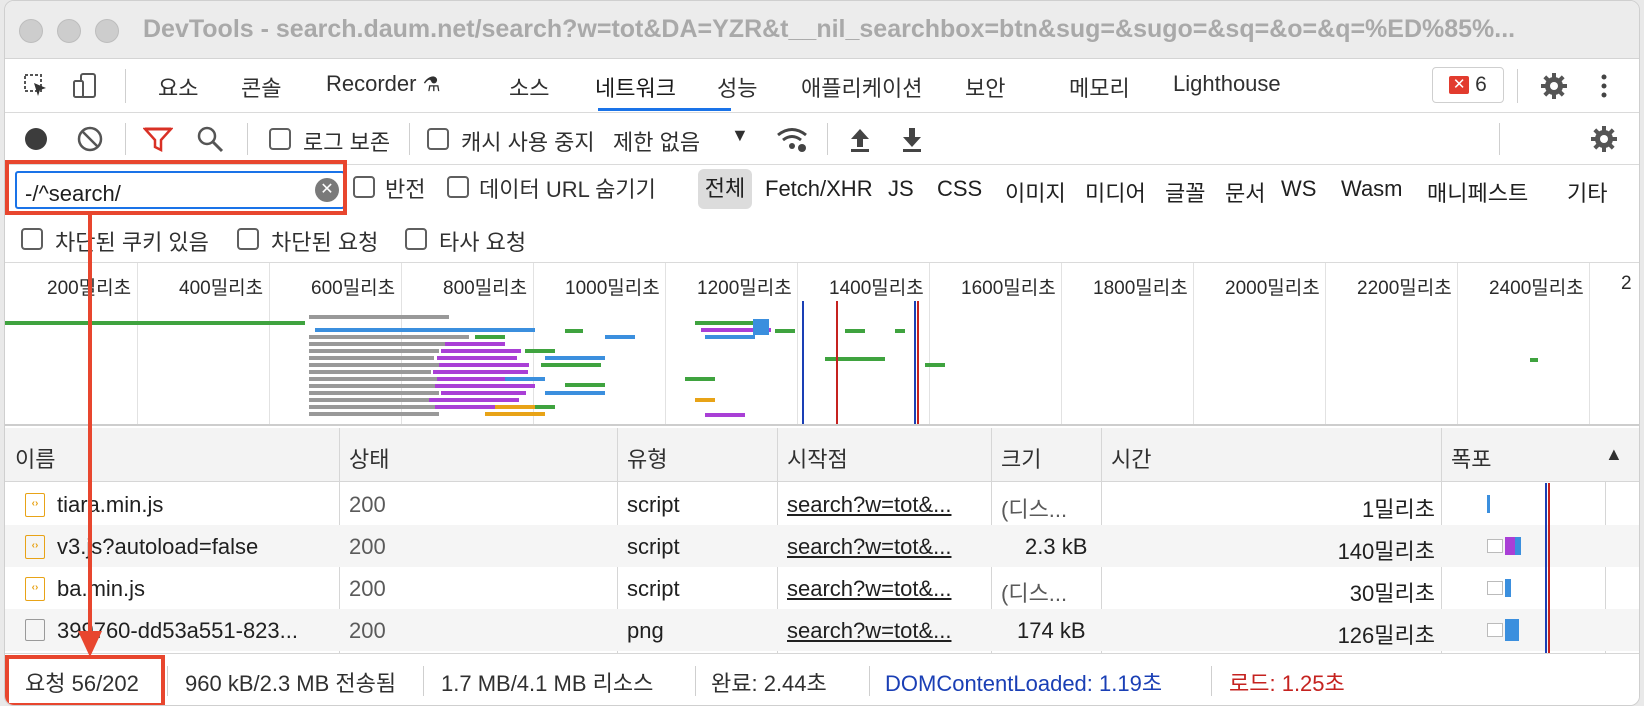 The image size is (1644, 706). I want to click on request-size: 174 kB, so click(1051, 630).